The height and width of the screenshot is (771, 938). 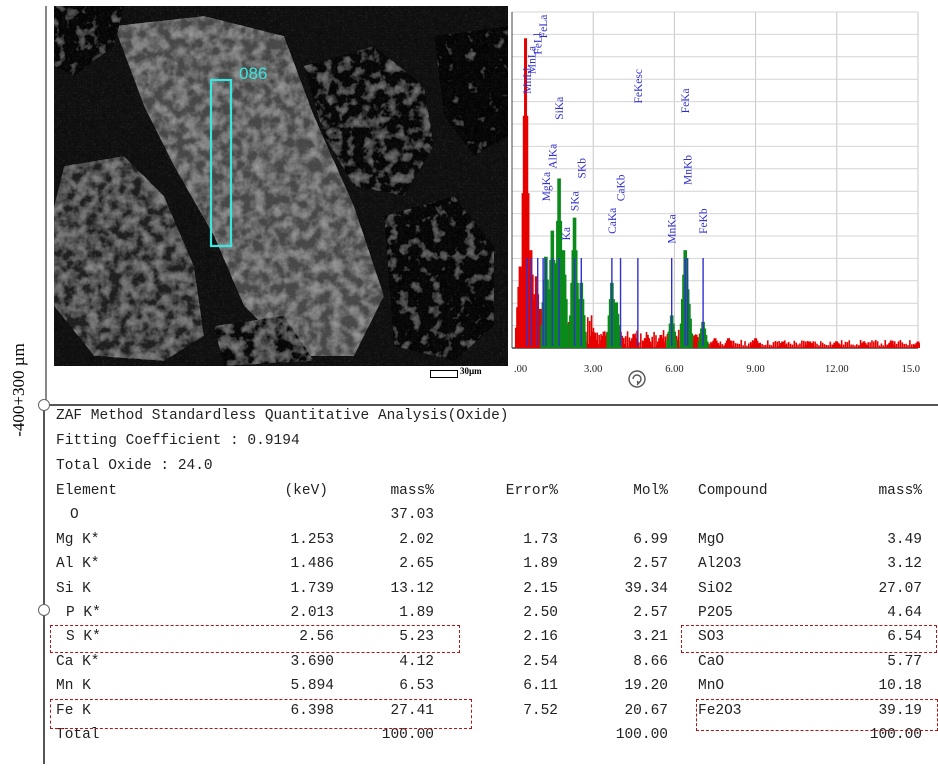 What do you see at coordinates (306, 491) in the screenshot?
I see `col-header-kev: (keV)` at bounding box center [306, 491].